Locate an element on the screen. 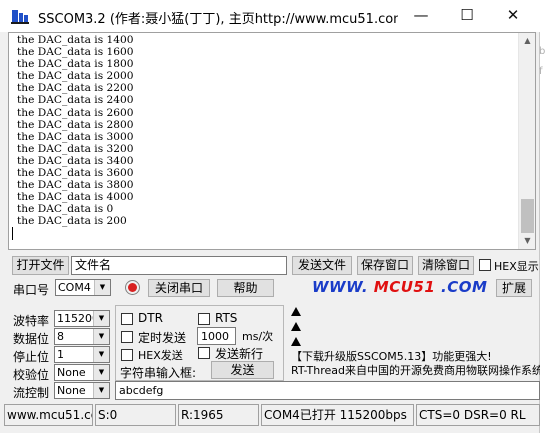 The width and height of the screenshot is (546, 433). timed-send-label: 定时发送 is located at coordinates (162, 338).